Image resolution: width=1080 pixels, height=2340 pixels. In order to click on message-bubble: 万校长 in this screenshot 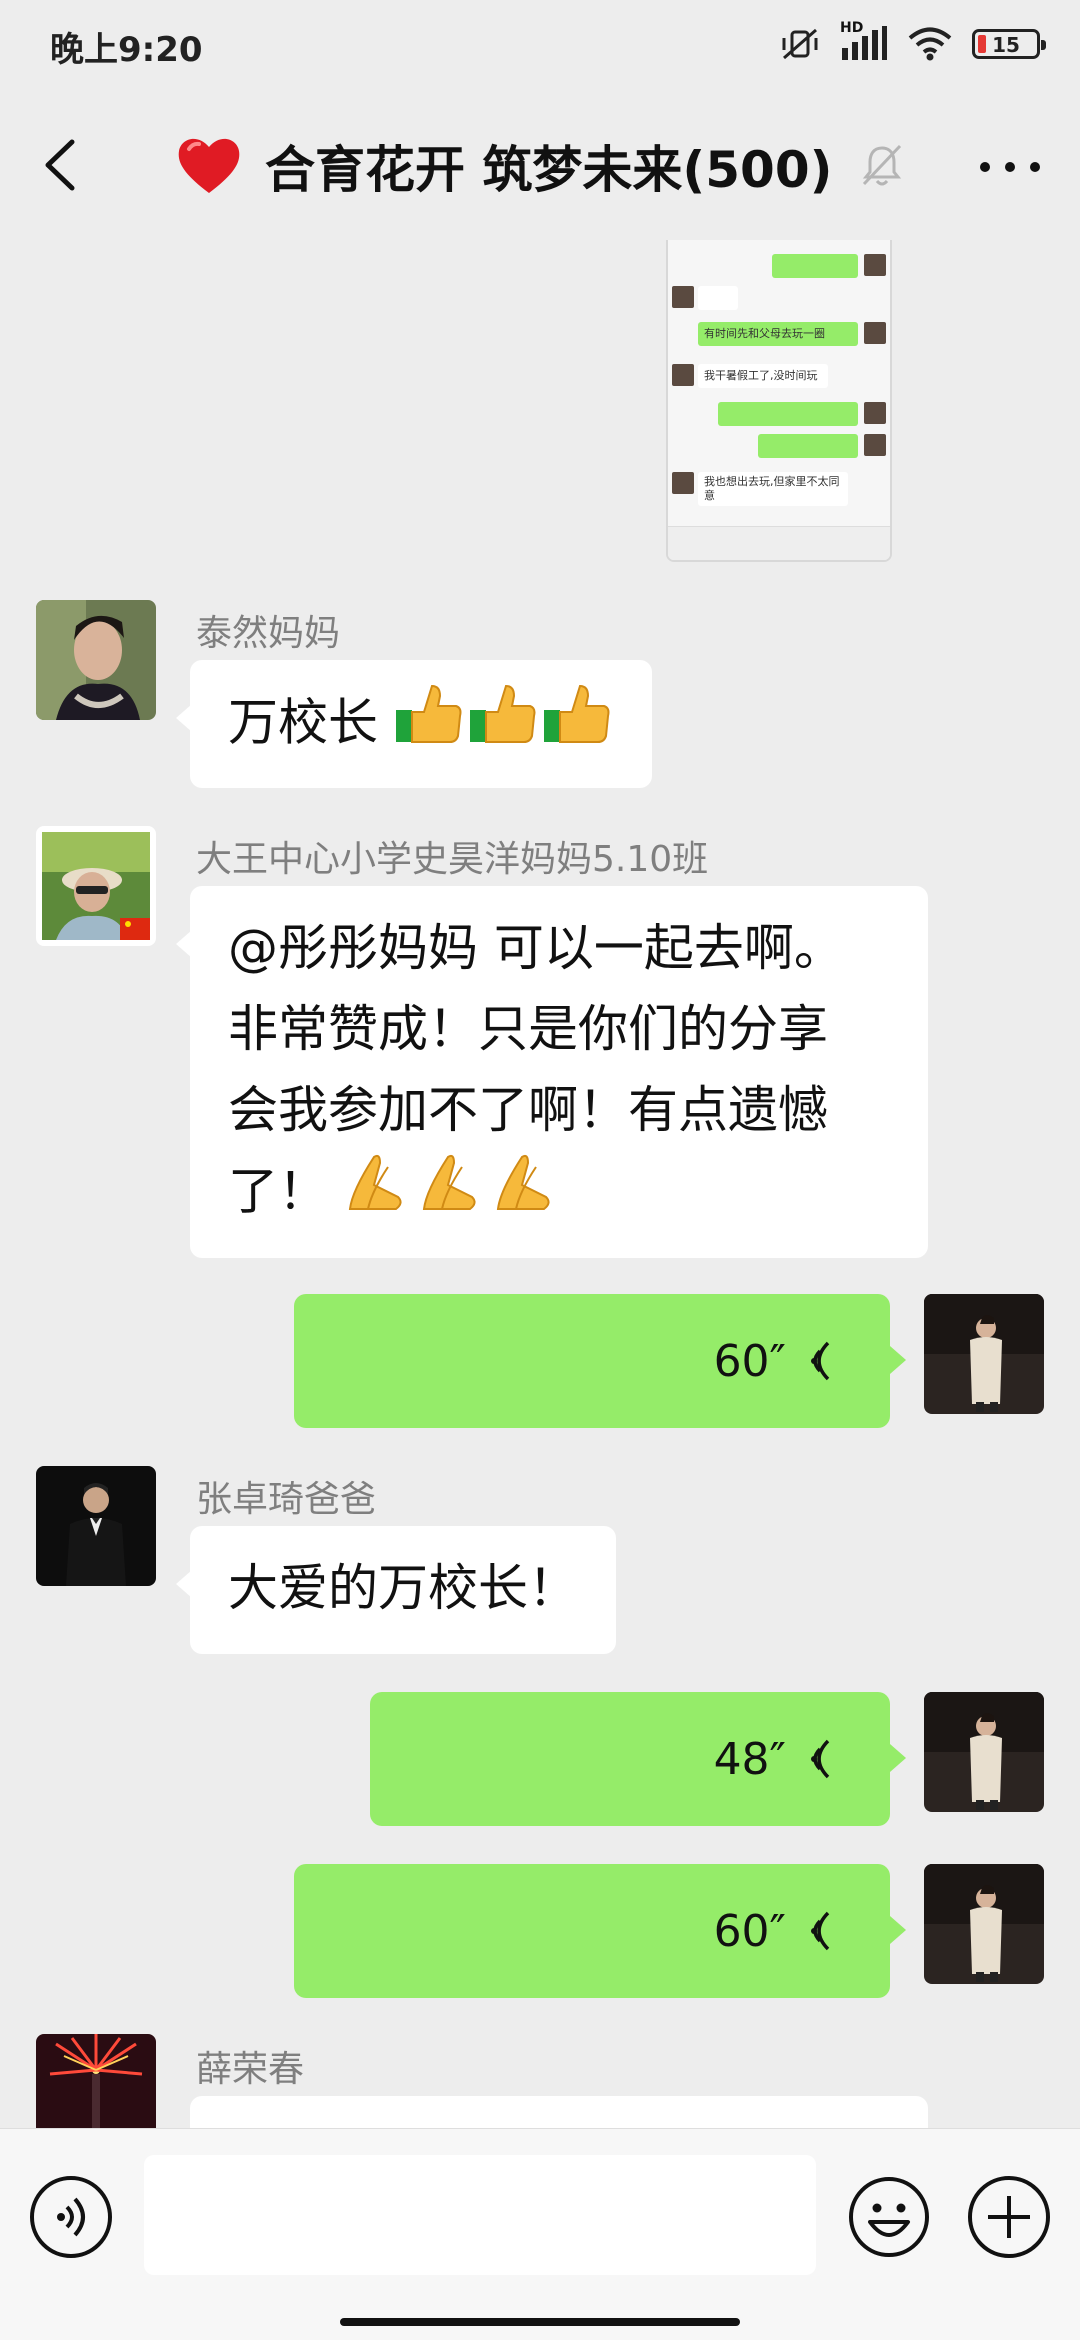, I will do `click(414, 724)`.